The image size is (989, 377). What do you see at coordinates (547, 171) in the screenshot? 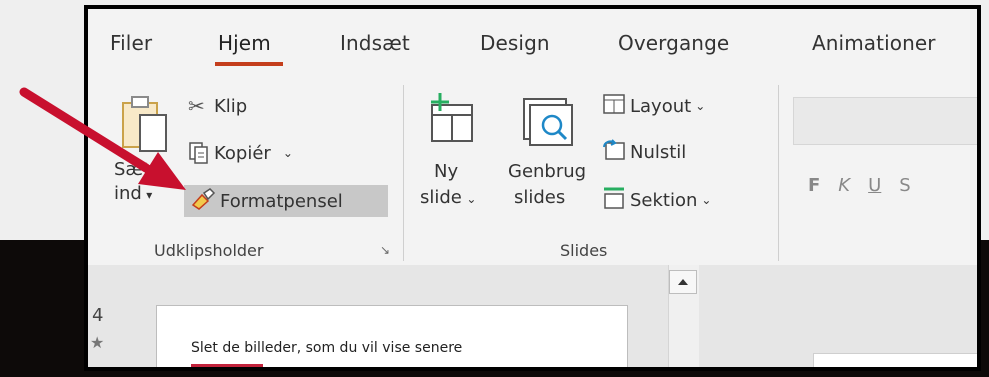
I see `reuse-slides-label-top: Genbrug` at bounding box center [547, 171].